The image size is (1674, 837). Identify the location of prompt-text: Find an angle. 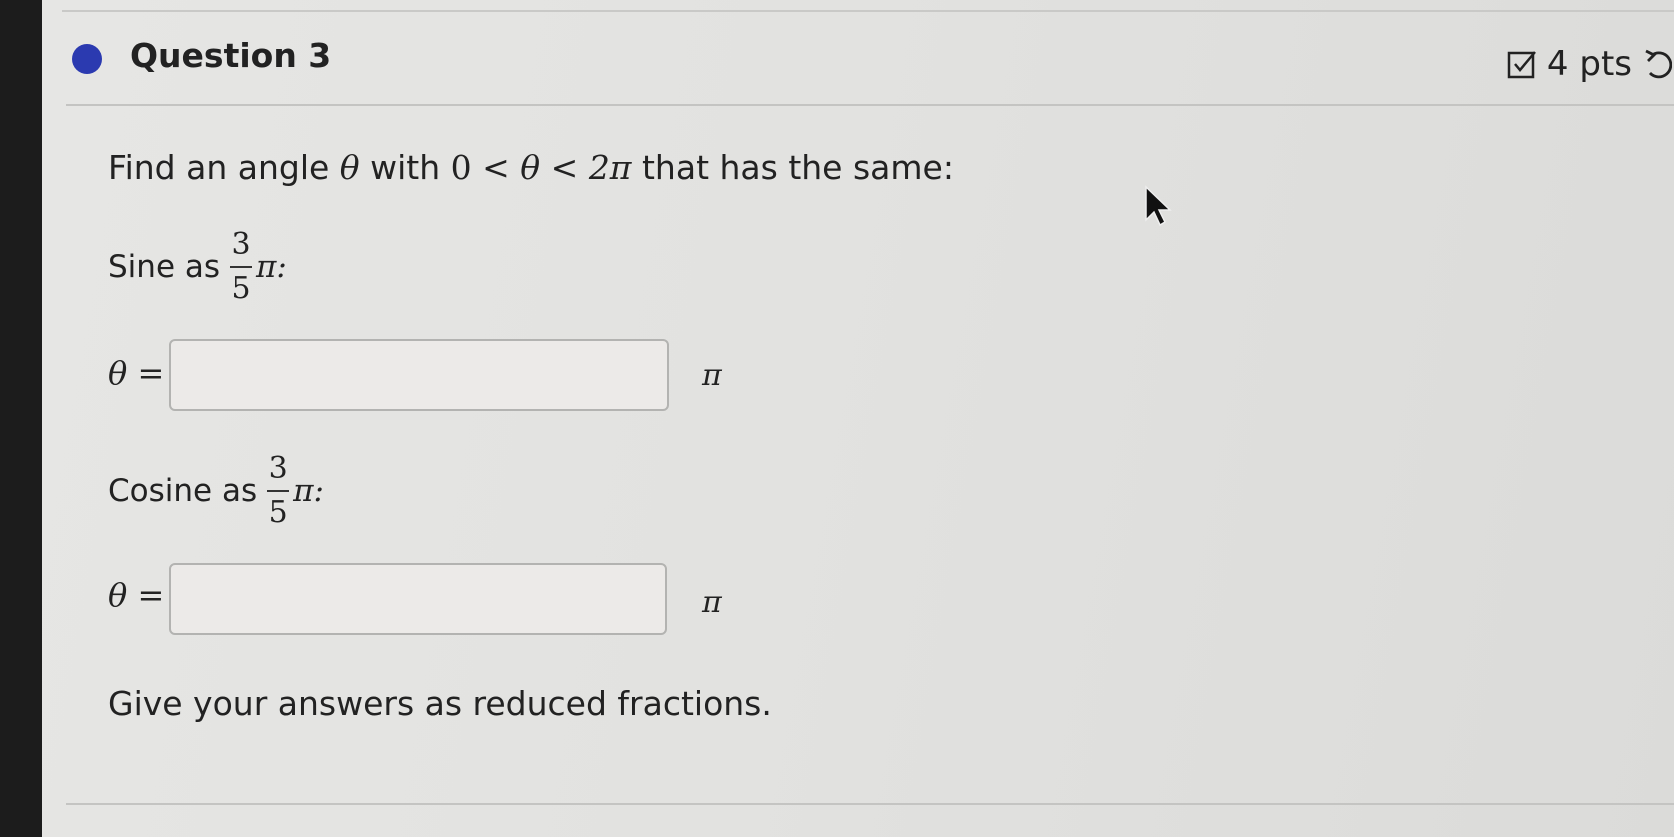
(224, 167).